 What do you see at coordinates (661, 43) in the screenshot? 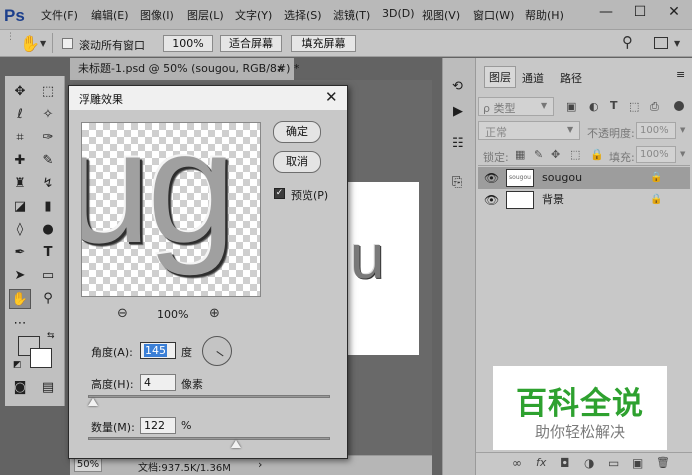
I see `workspace-icon` at bounding box center [661, 43].